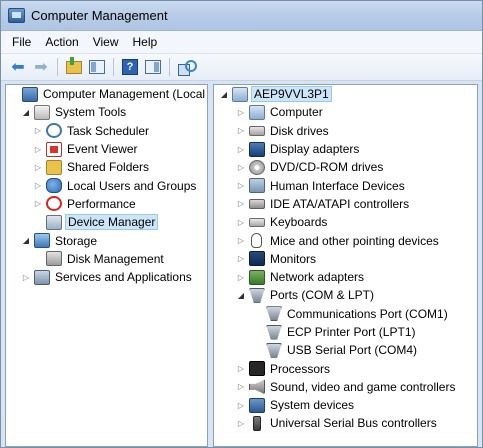 The width and height of the screenshot is (483, 448). What do you see at coordinates (345, 112) in the screenshot?
I see `tree-item: ▷ Computer` at bounding box center [345, 112].